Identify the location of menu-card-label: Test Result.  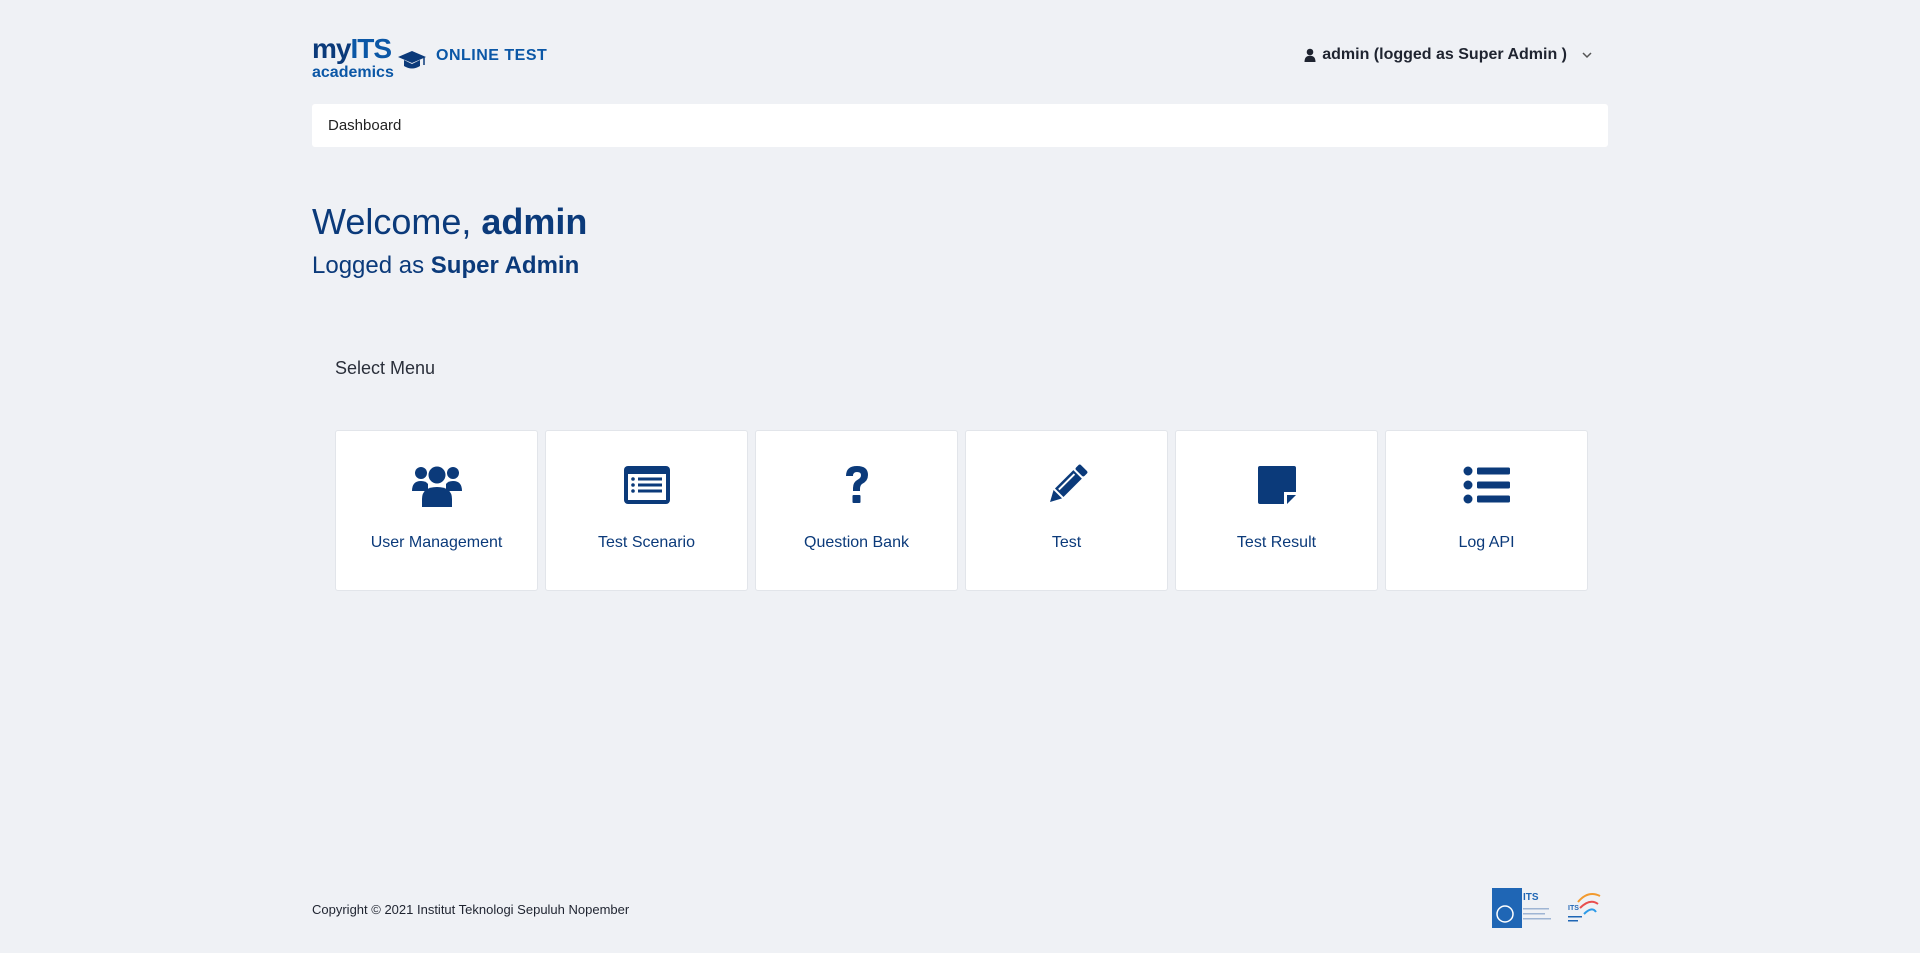
(1276, 542).